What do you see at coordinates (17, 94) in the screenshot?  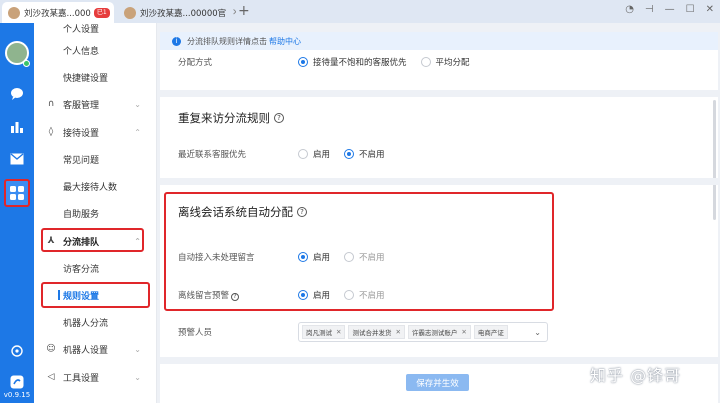 I see `chat-icon` at bounding box center [17, 94].